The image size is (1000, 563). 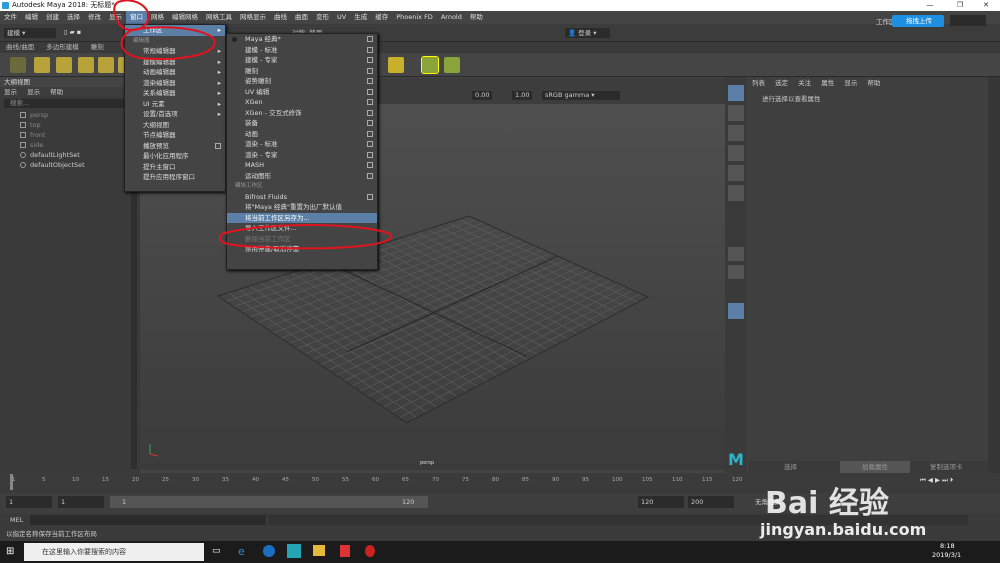 I want to click on ae-menu-list: 列表, so click(x=758, y=83).